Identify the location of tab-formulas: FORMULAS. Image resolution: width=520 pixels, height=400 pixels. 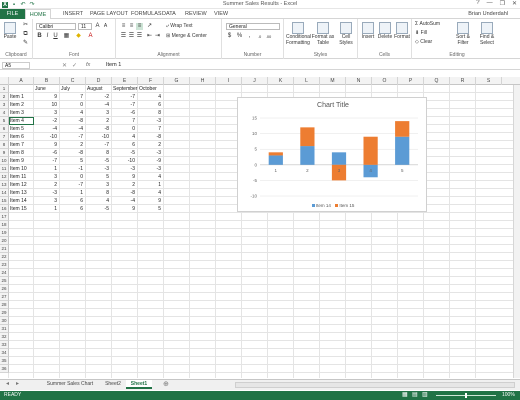
(146, 14).